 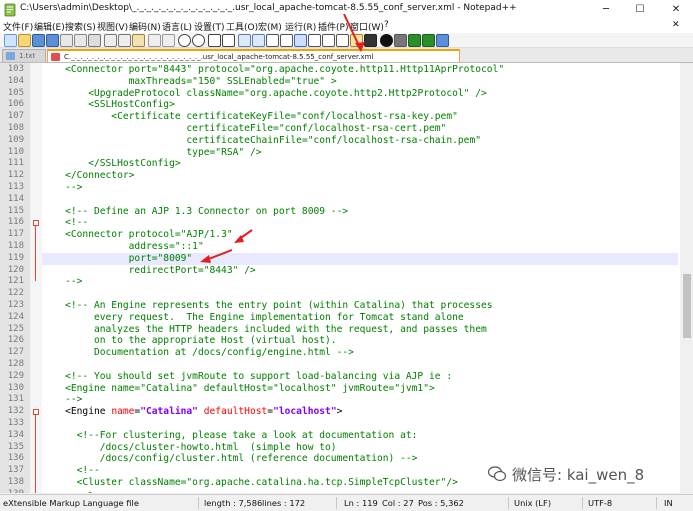 What do you see at coordinates (138, 40) in the screenshot?
I see `paste-icon` at bounding box center [138, 40].